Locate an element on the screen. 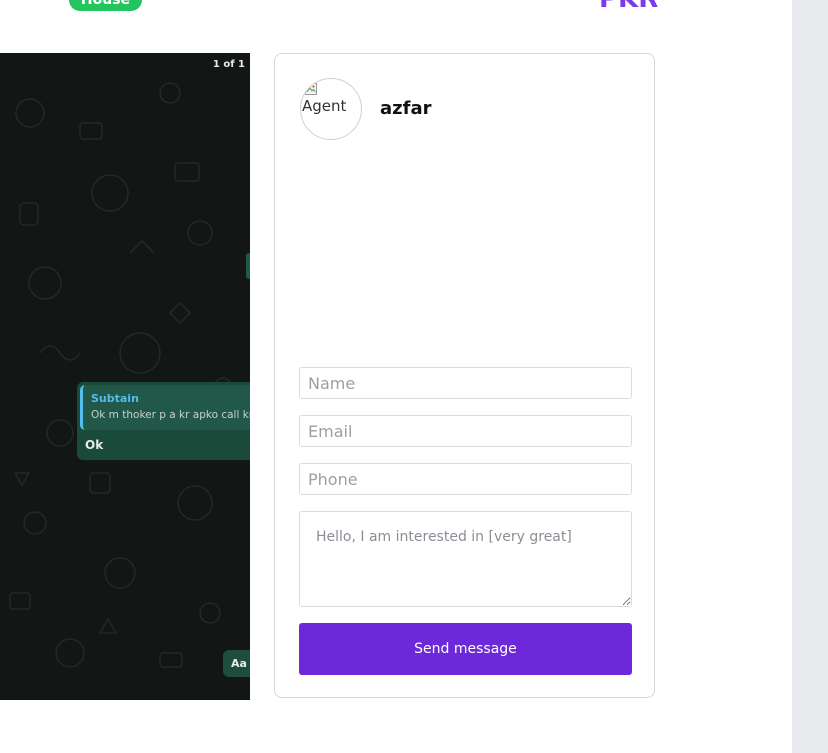 Image resolution: width=828 pixels, height=753 pixels. message-textarea is located at coordinates (465, 559).